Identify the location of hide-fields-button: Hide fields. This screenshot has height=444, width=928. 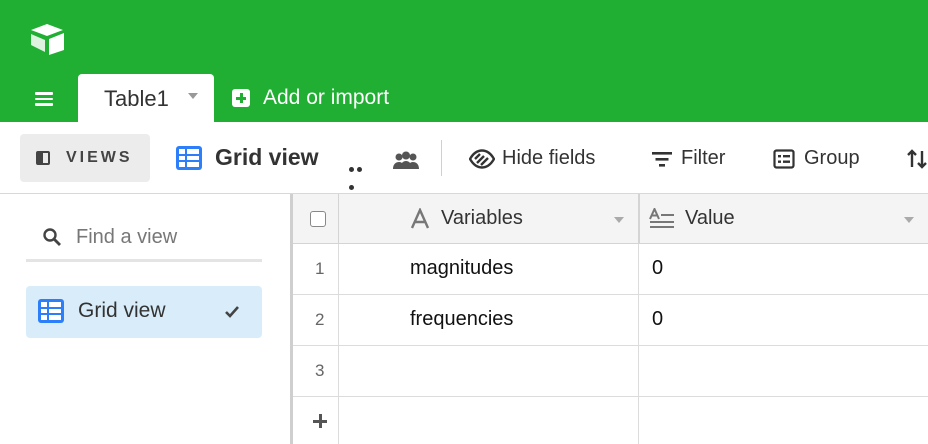
(541, 160).